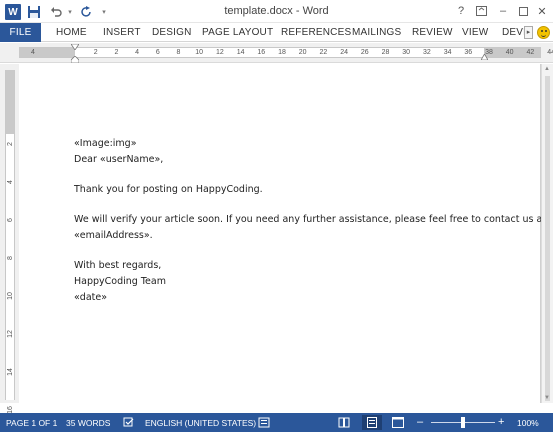 The height and width of the screenshot is (432, 553). Describe the element at coordinates (461, 11) in the screenshot. I see `help-button: ?` at that location.